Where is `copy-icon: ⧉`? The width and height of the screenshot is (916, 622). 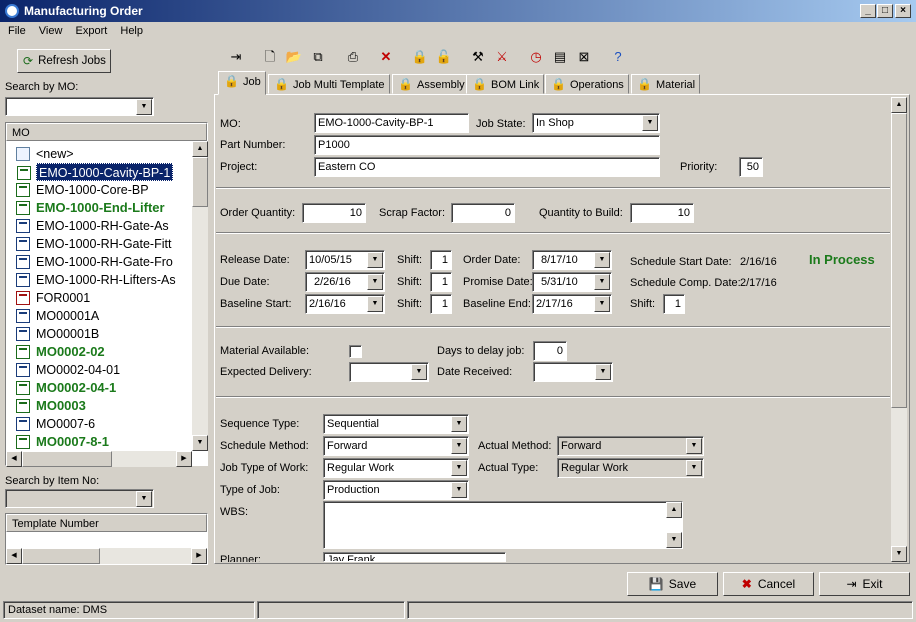 copy-icon: ⧉ is located at coordinates (318, 57).